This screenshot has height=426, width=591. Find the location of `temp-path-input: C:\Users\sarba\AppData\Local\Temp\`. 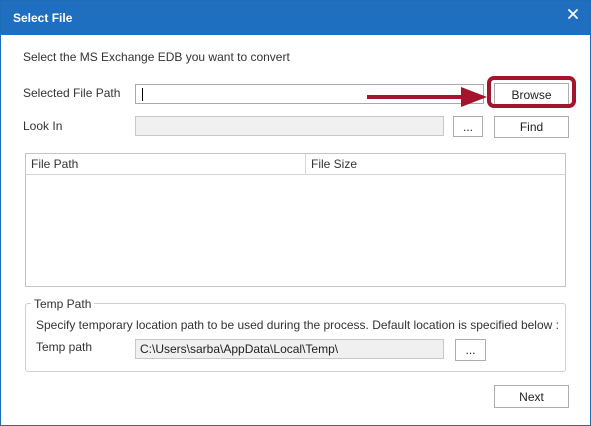

temp-path-input: C:\Users\sarba\AppData\Local\Temp\ is located at coordinates (289, 349).